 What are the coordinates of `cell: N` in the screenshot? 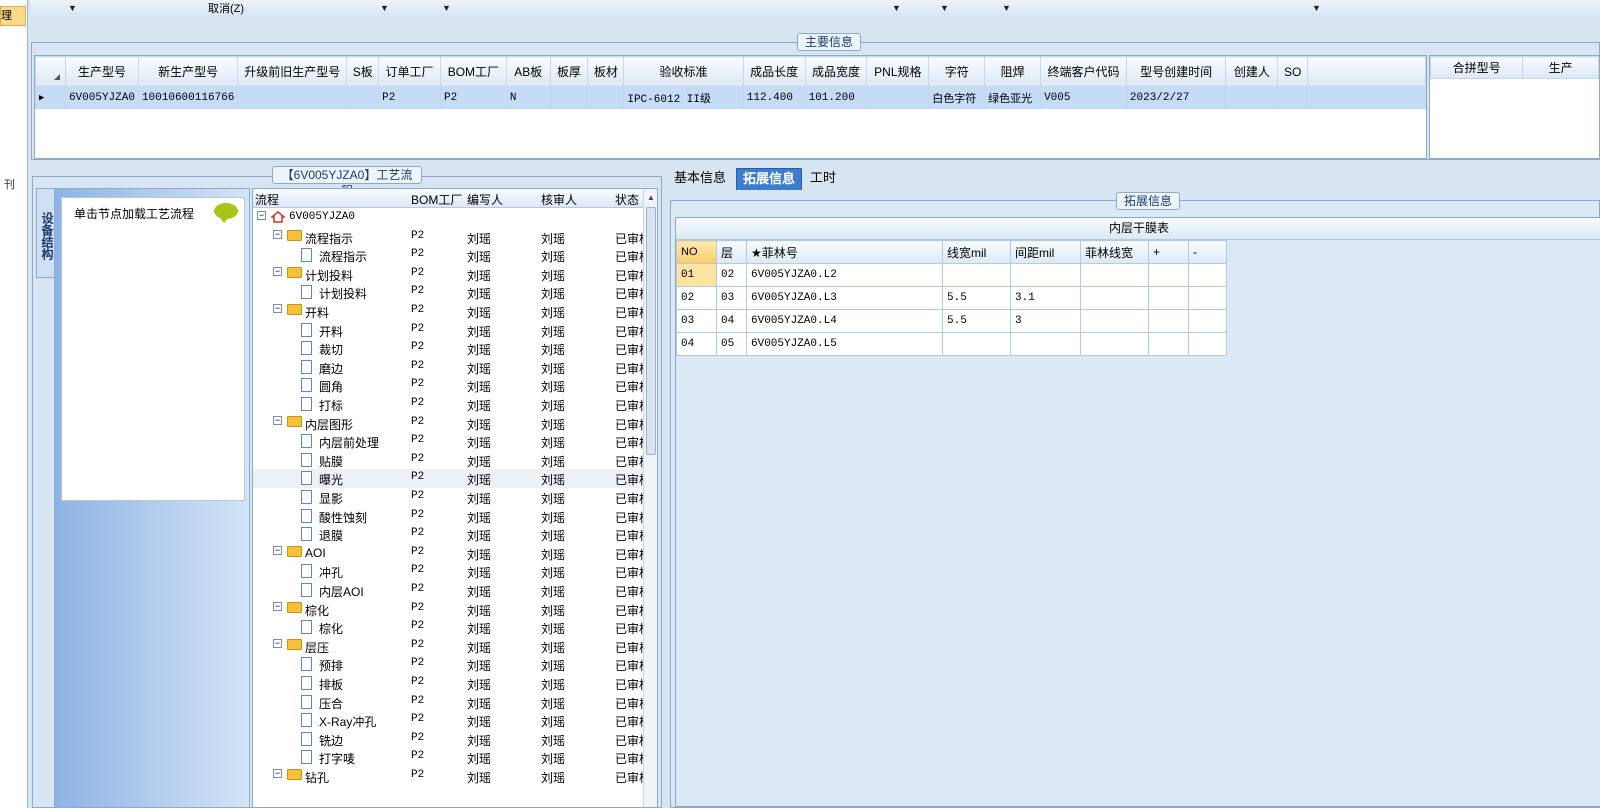 It's located at (528, 97).